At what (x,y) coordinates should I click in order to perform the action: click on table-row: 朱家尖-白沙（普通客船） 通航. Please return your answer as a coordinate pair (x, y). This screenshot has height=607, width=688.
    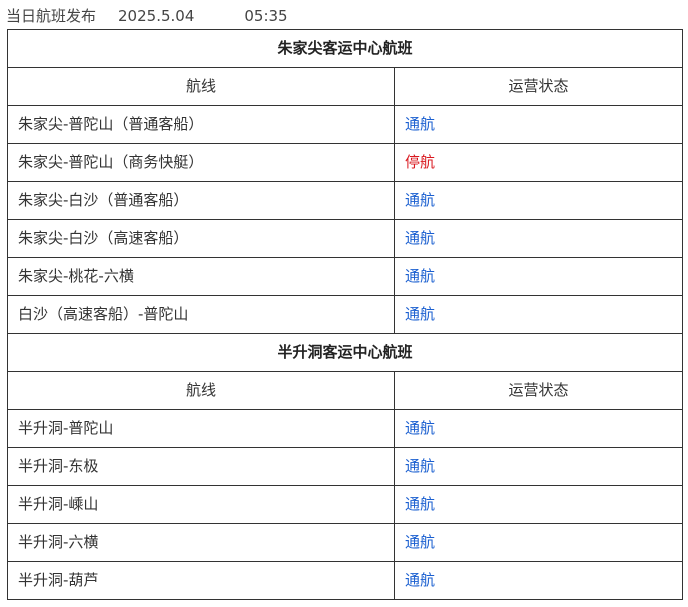
    Looking at the image, I should click on (345, 200).